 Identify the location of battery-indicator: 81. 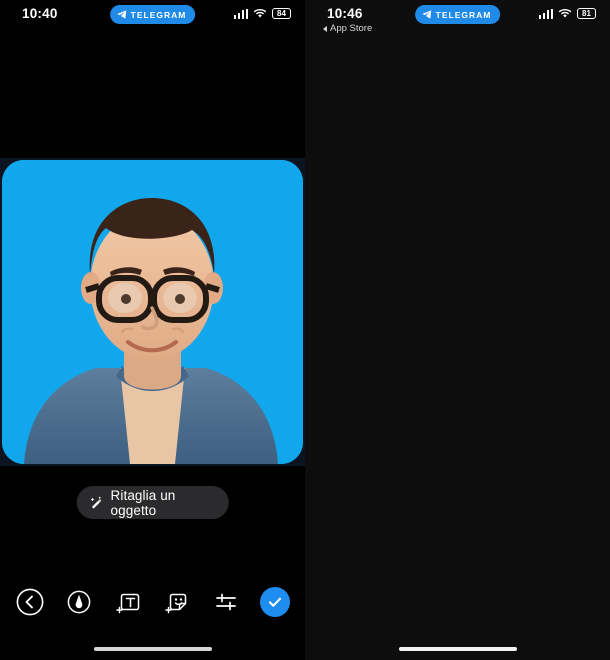
(586, 13).